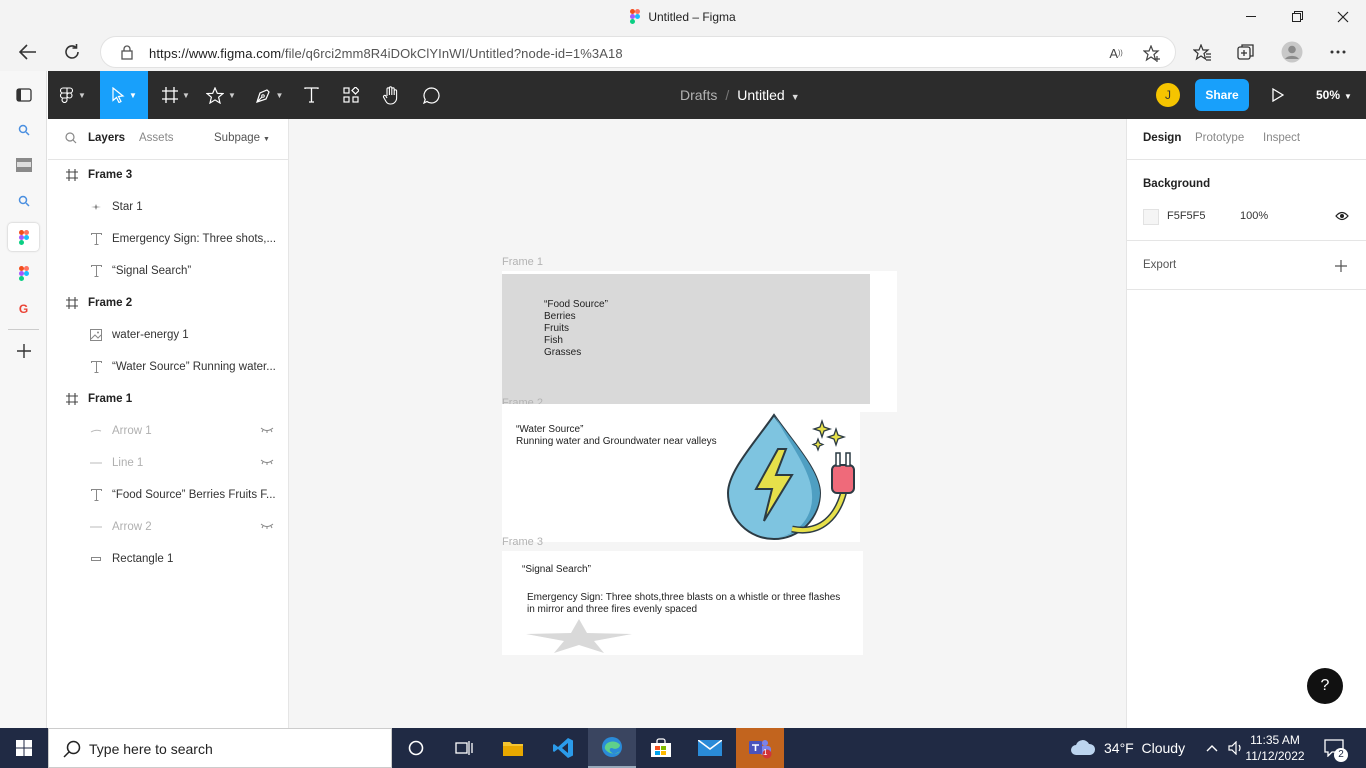  Describe the element at coordinates (556, 570) in the screenshot. I see `signal-search-text: “Signal Search”` at that location.